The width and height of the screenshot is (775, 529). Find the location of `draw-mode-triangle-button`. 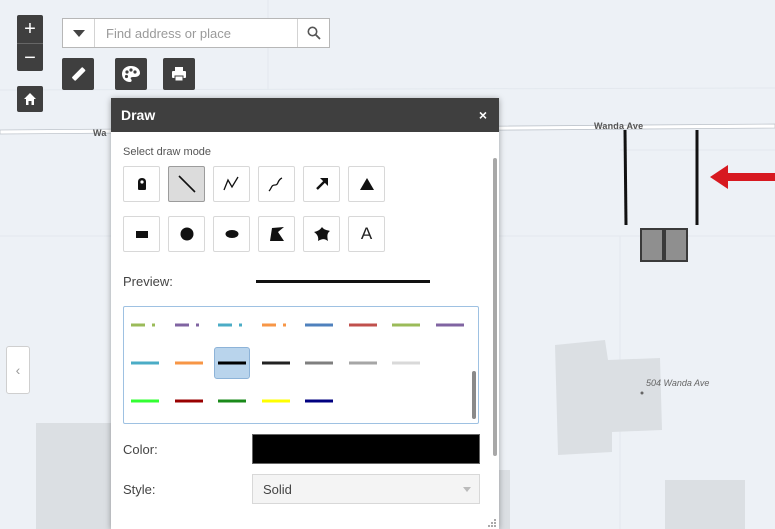

draw-mode-triangle-button is located at coordinates (366, 184).